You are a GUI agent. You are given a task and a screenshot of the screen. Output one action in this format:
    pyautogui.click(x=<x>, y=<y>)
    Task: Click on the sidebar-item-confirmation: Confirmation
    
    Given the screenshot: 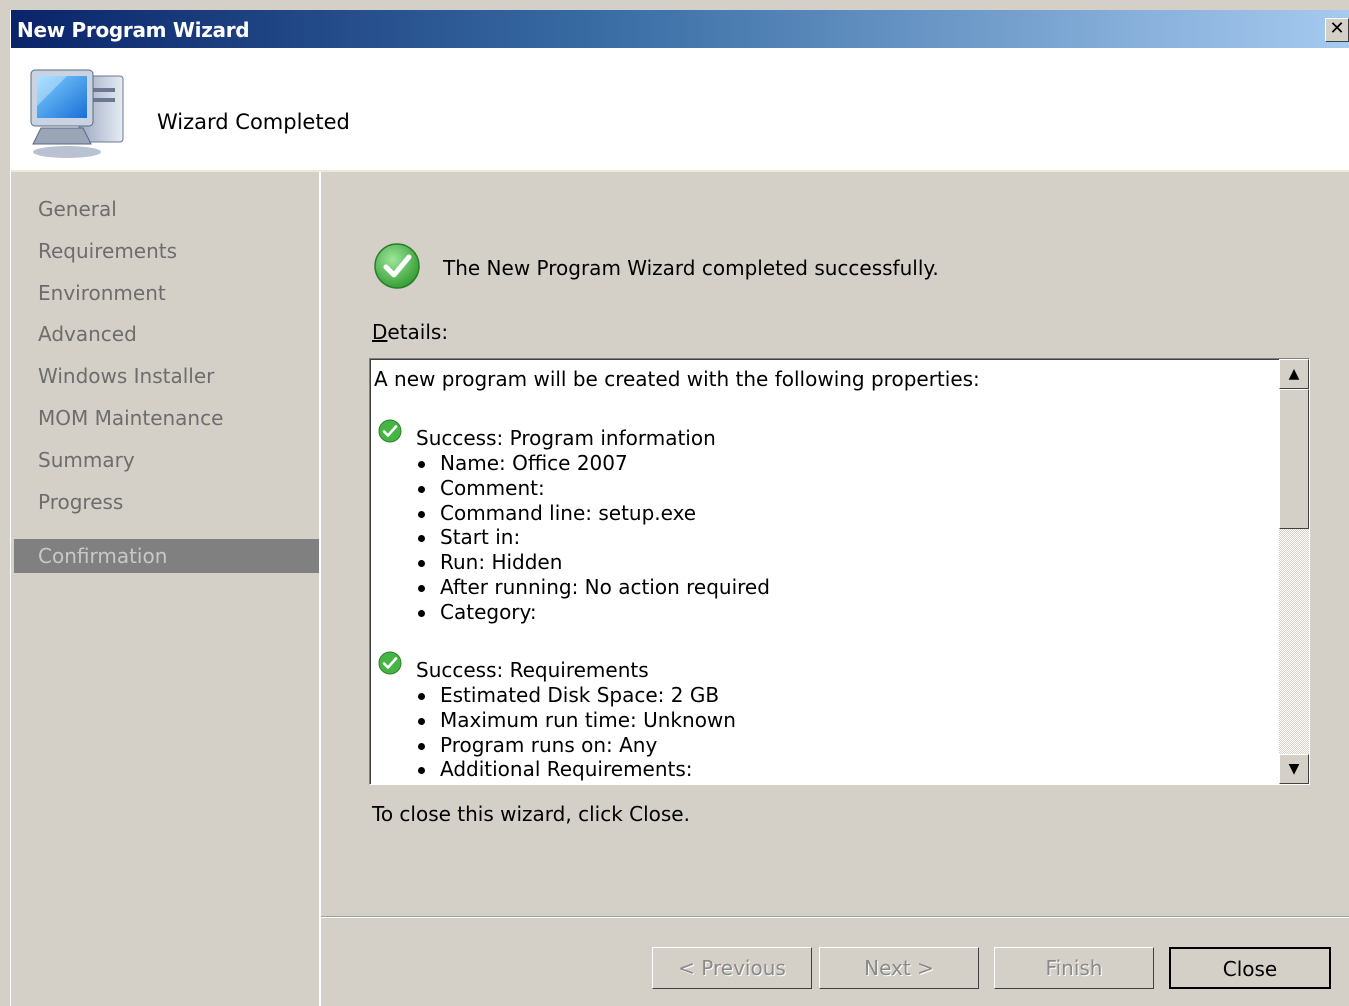 What is the action you would take?
    pyautogui.click(x=166, y=556)
    